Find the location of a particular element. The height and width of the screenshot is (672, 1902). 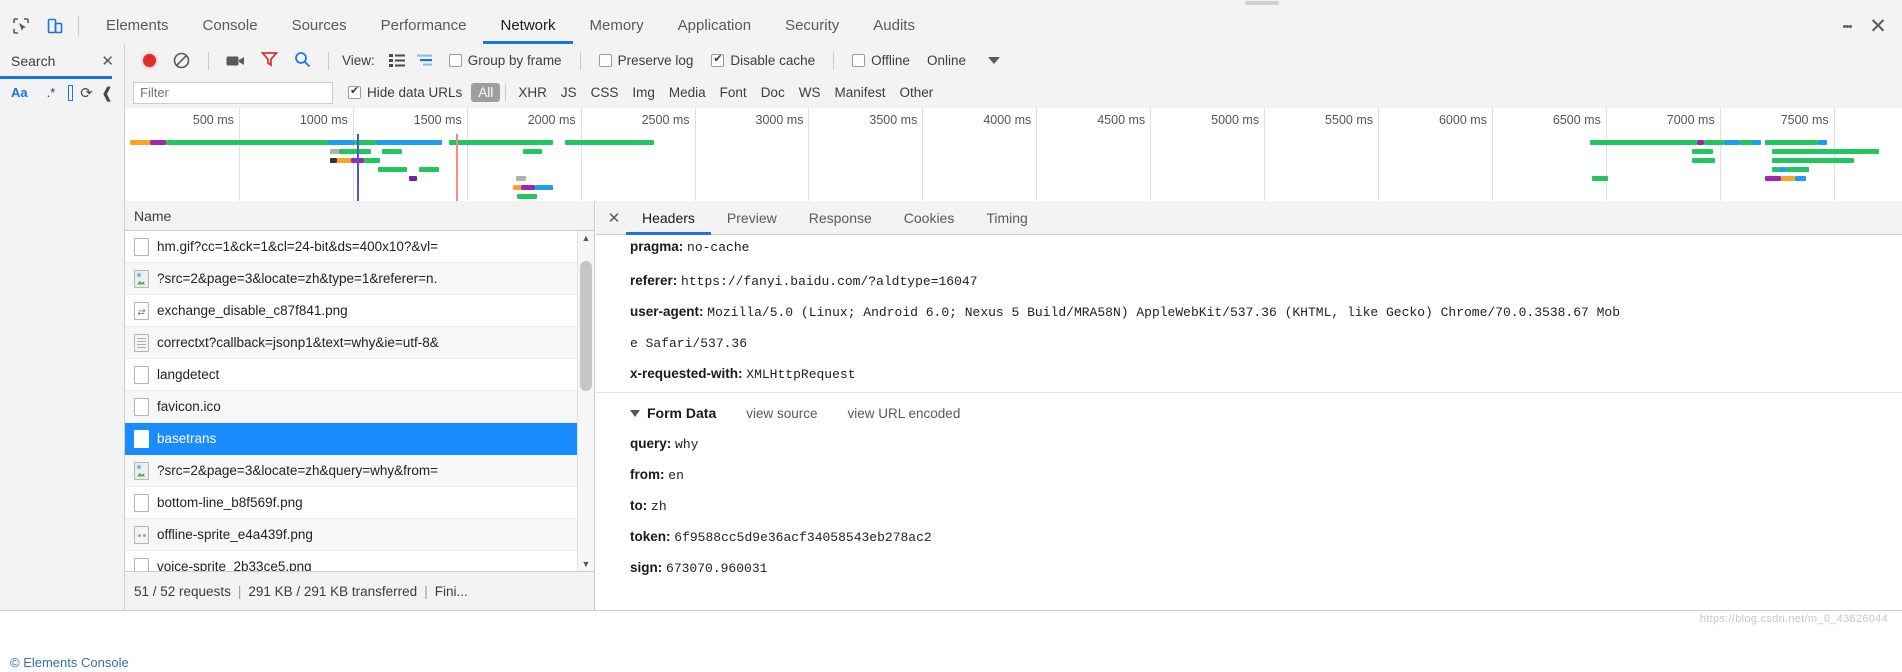

filter-type-media: Media is located at coordinates (687, 92).